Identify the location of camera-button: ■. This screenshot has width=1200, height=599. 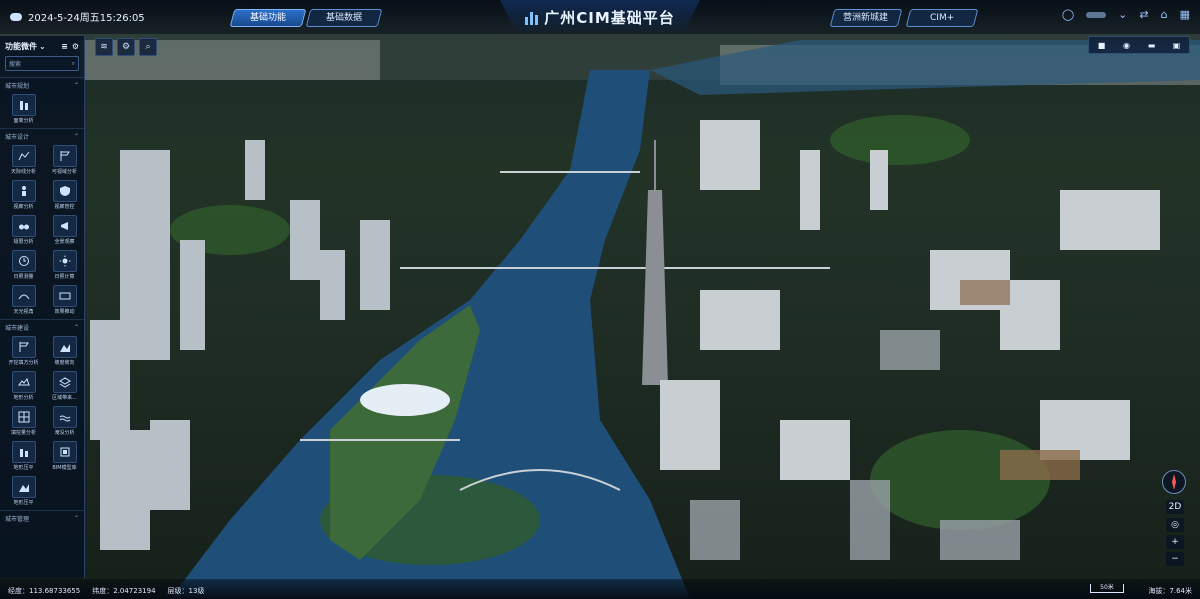
(1101, 45).